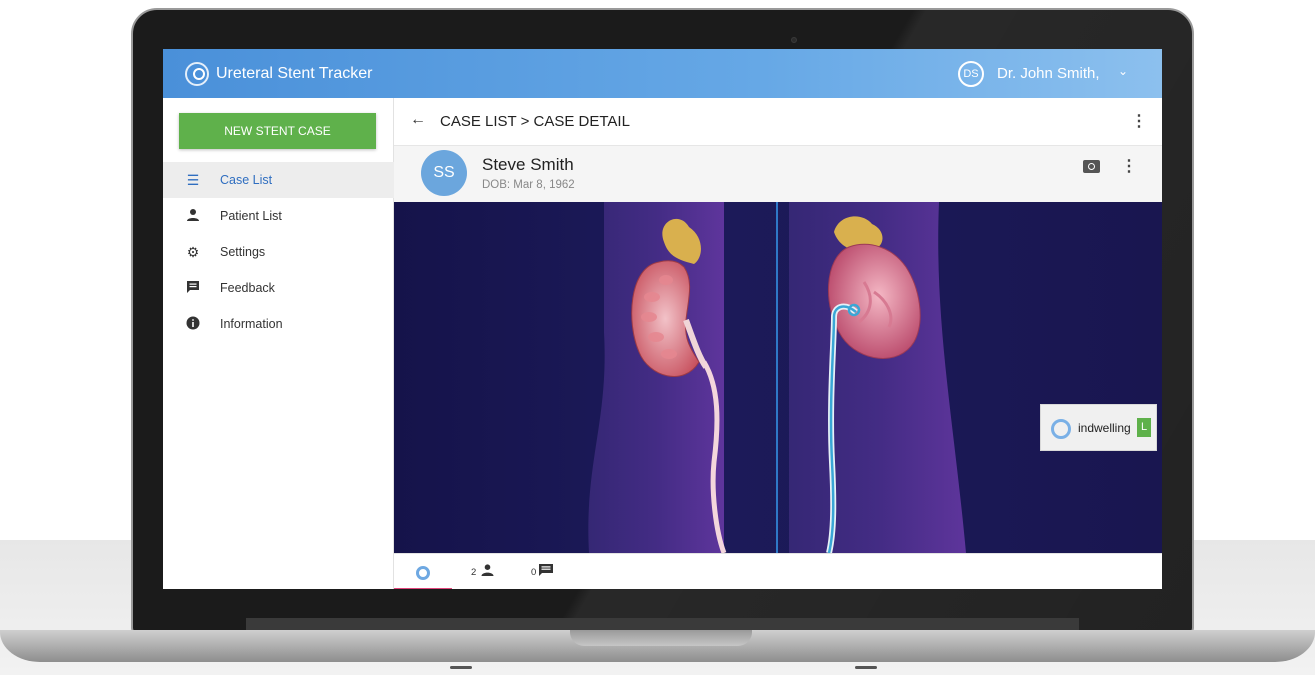  What do you see at coordinates (444, 173) in the screenshot?
I see `patient-avatar: SS` at bounding box center [444, 173].